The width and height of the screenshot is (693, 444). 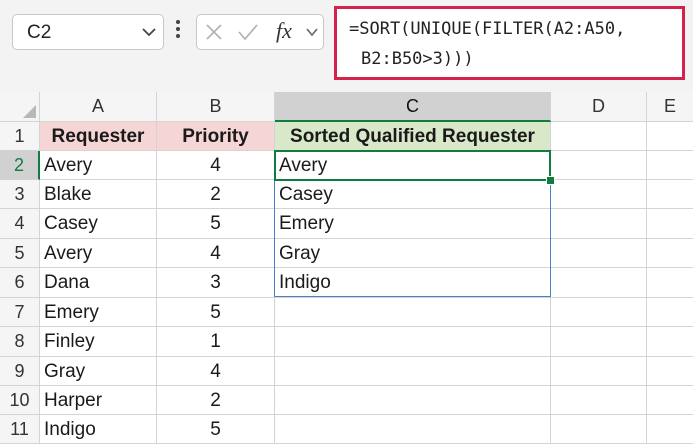 What do you see at coordinates (20, 429) in the screenshot?
I see `row-header-11: 11` at bounding box center [20, 429].